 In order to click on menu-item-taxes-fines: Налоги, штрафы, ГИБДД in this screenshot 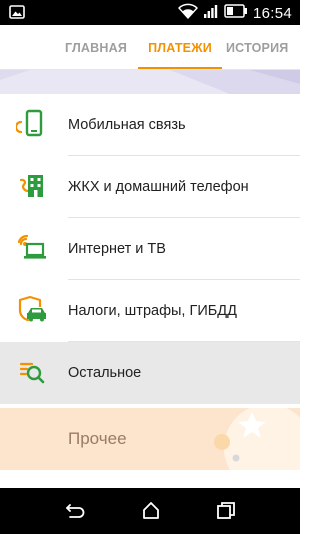, I will do `click(150, 311)`.